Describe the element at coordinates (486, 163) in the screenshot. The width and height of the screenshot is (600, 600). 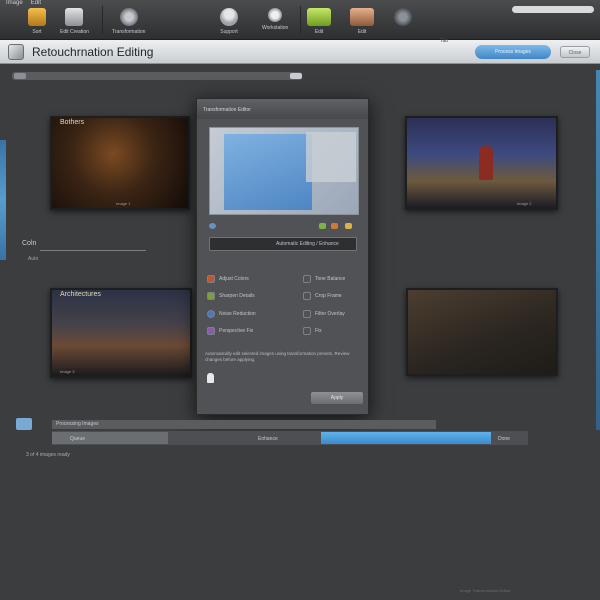
I see `person-figure` at that location.